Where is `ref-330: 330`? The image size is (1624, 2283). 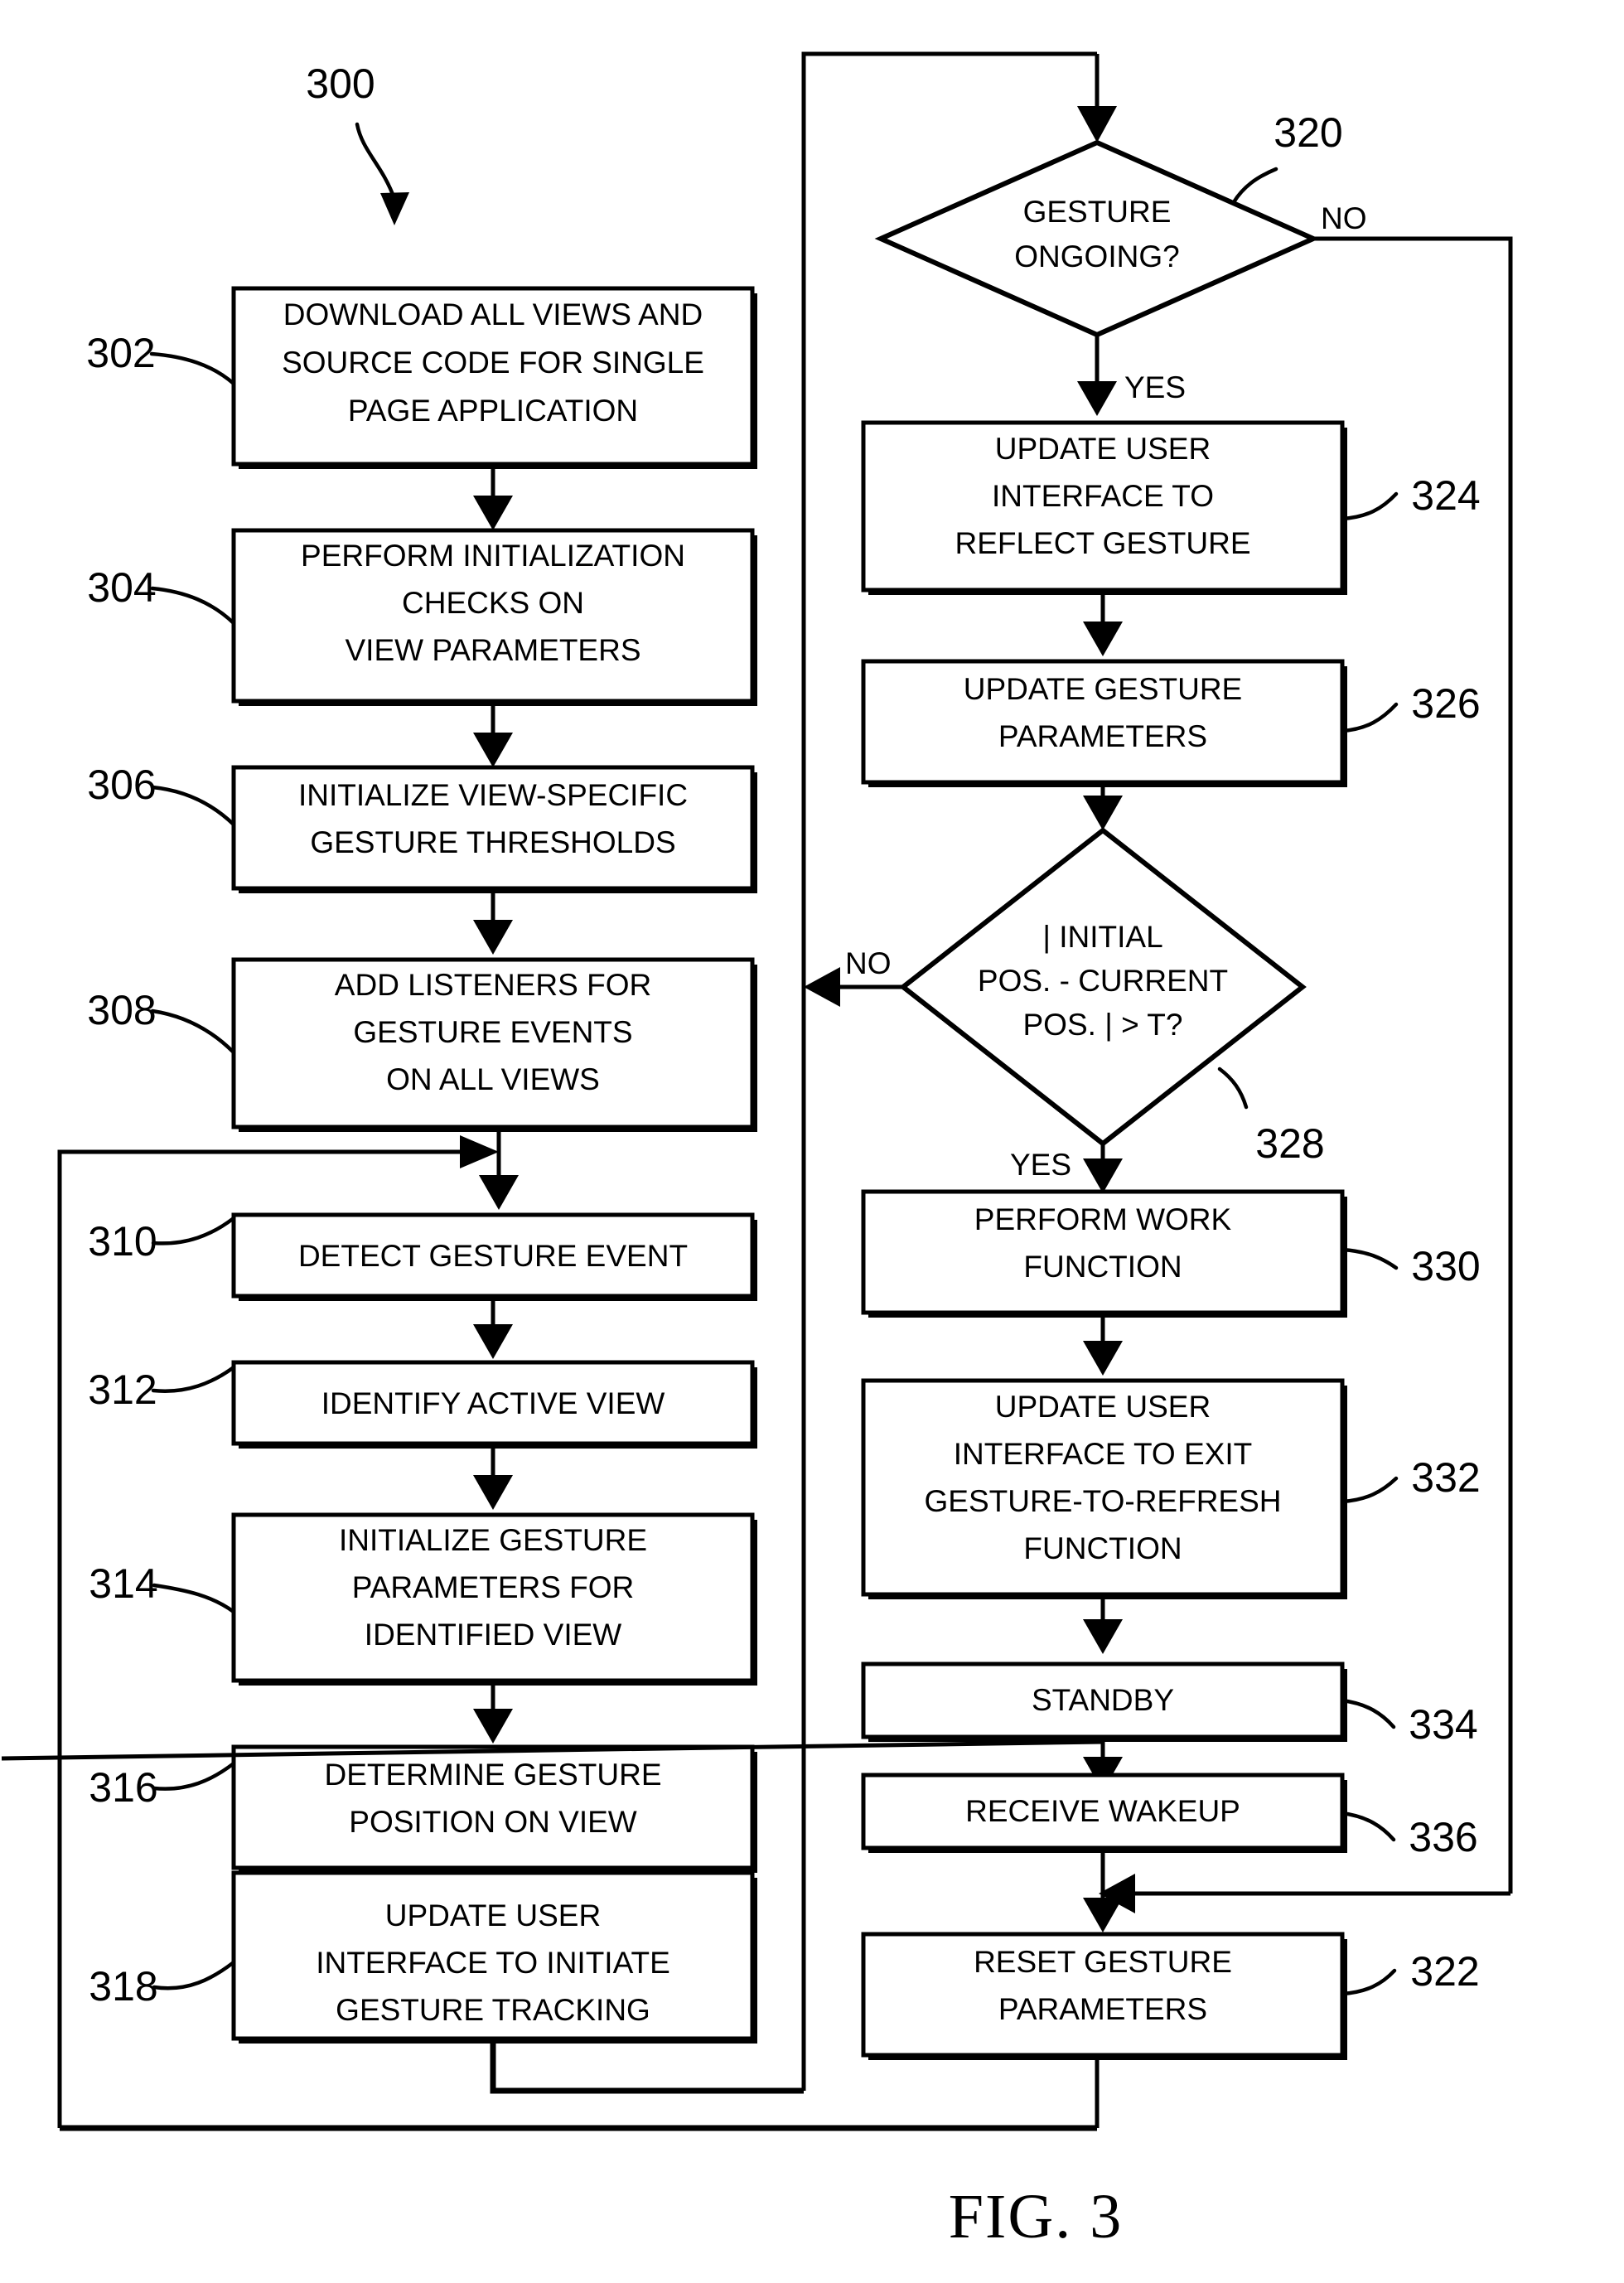
ref-330: 330 is located at coordinates (1445, 1266).